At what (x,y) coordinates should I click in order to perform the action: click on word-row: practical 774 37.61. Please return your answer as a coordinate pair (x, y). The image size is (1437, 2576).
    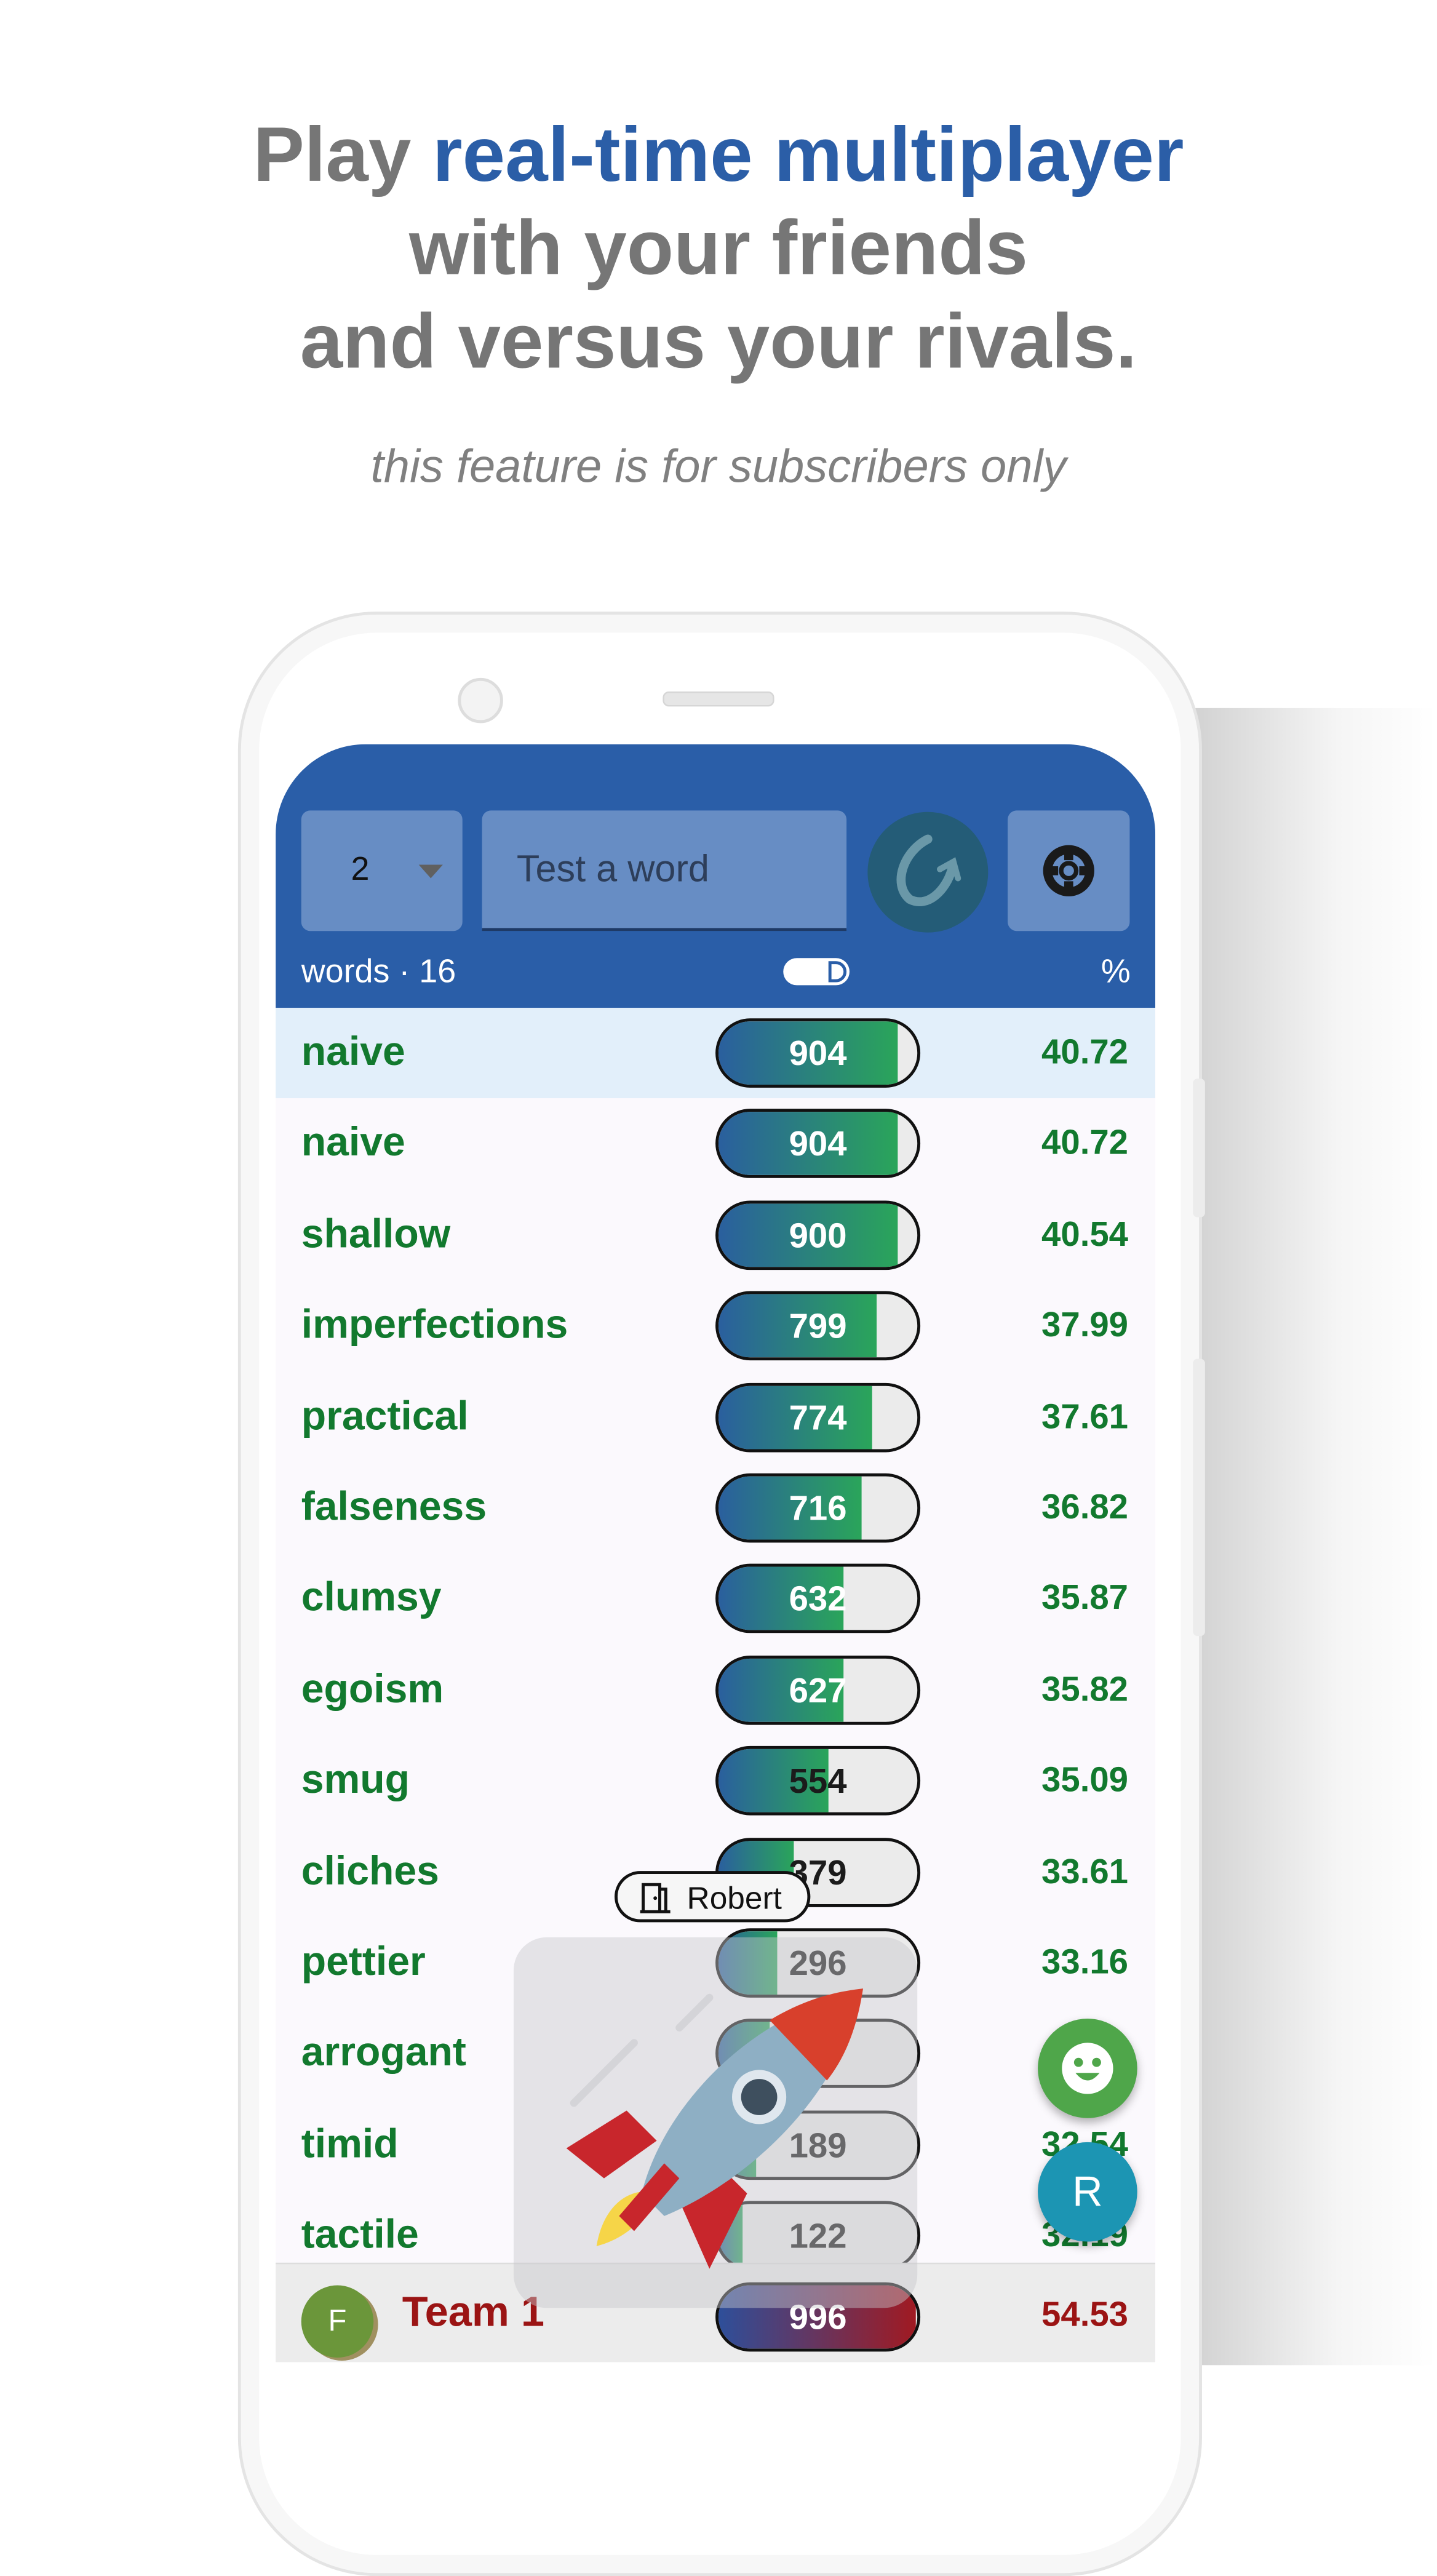
    Looking at the image, I should click on (715, 1417).